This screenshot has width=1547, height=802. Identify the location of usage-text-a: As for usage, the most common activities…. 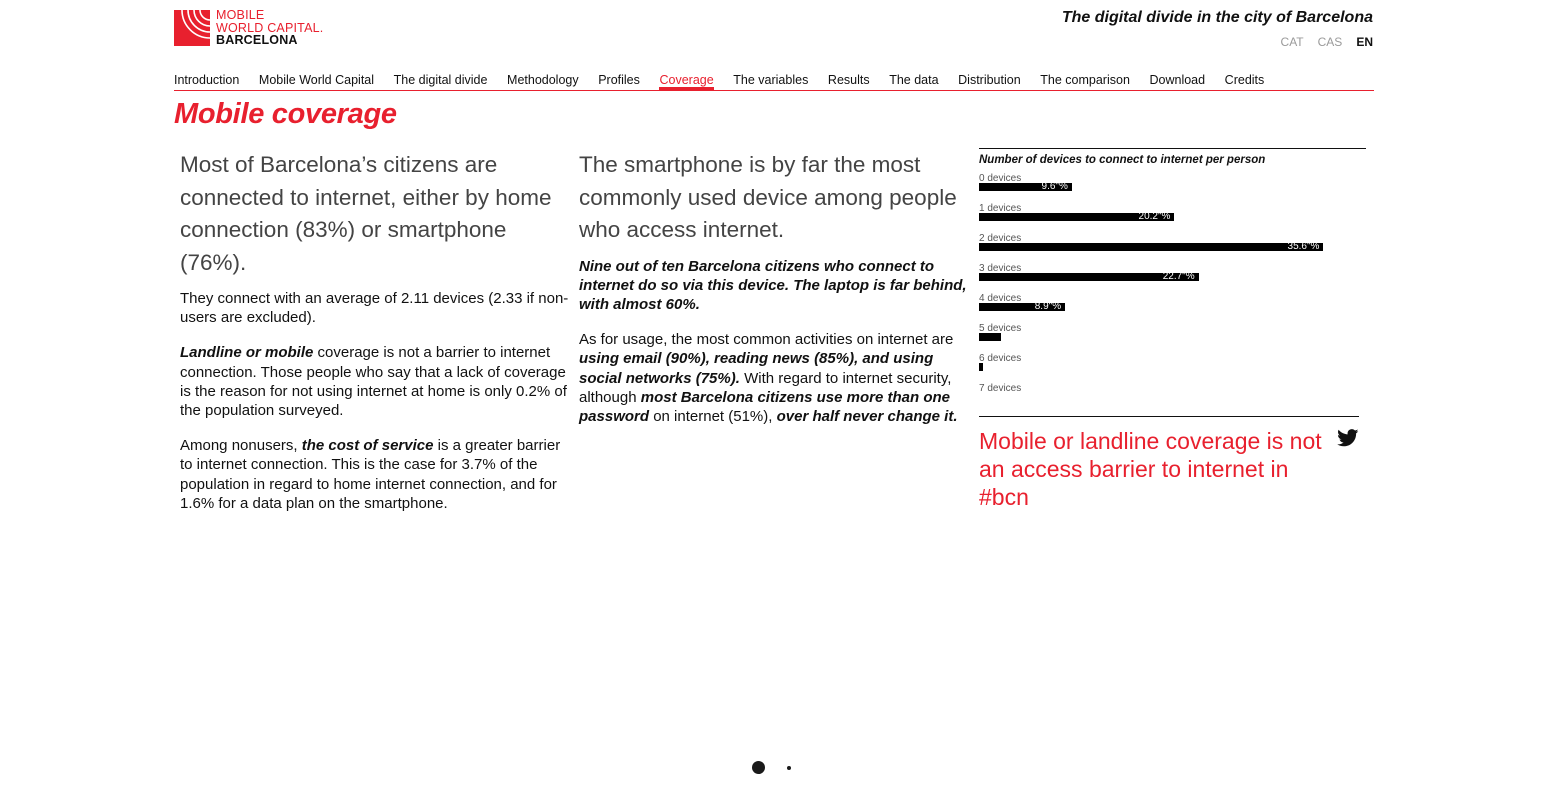
(766, 340).